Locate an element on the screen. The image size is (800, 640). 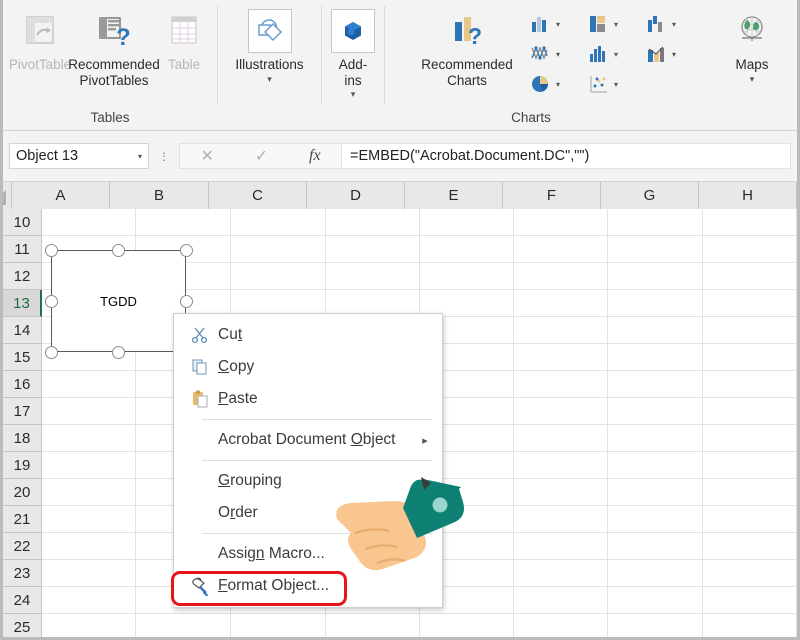
cell-H19 is located at coordinates (750, 465).